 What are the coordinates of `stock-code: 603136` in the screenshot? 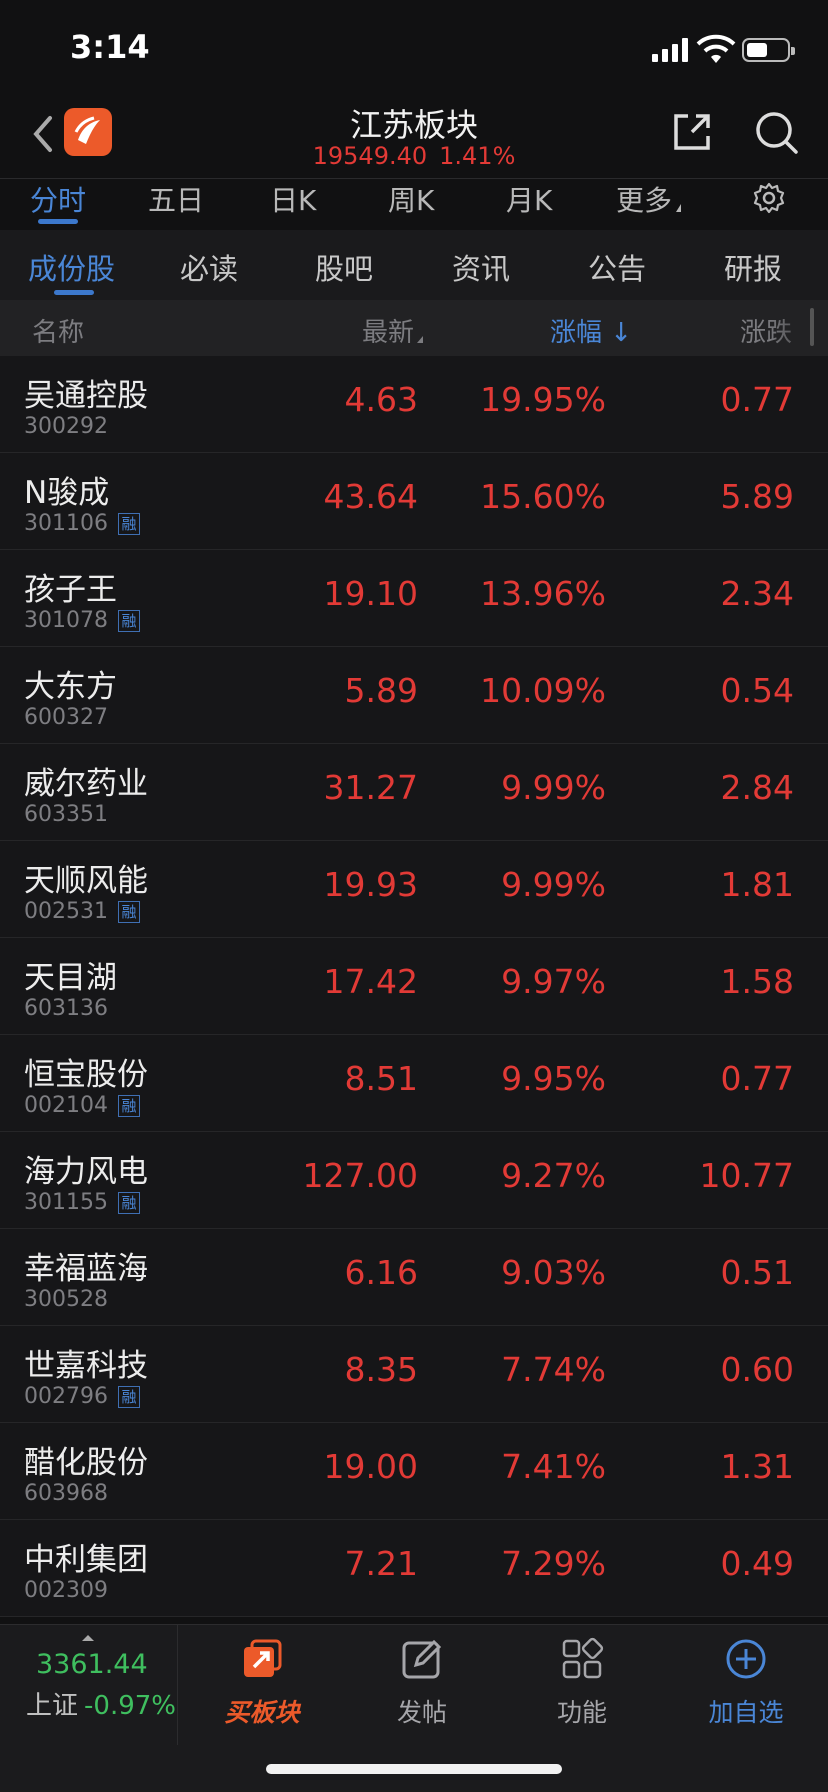 It's located at (66, 1008).